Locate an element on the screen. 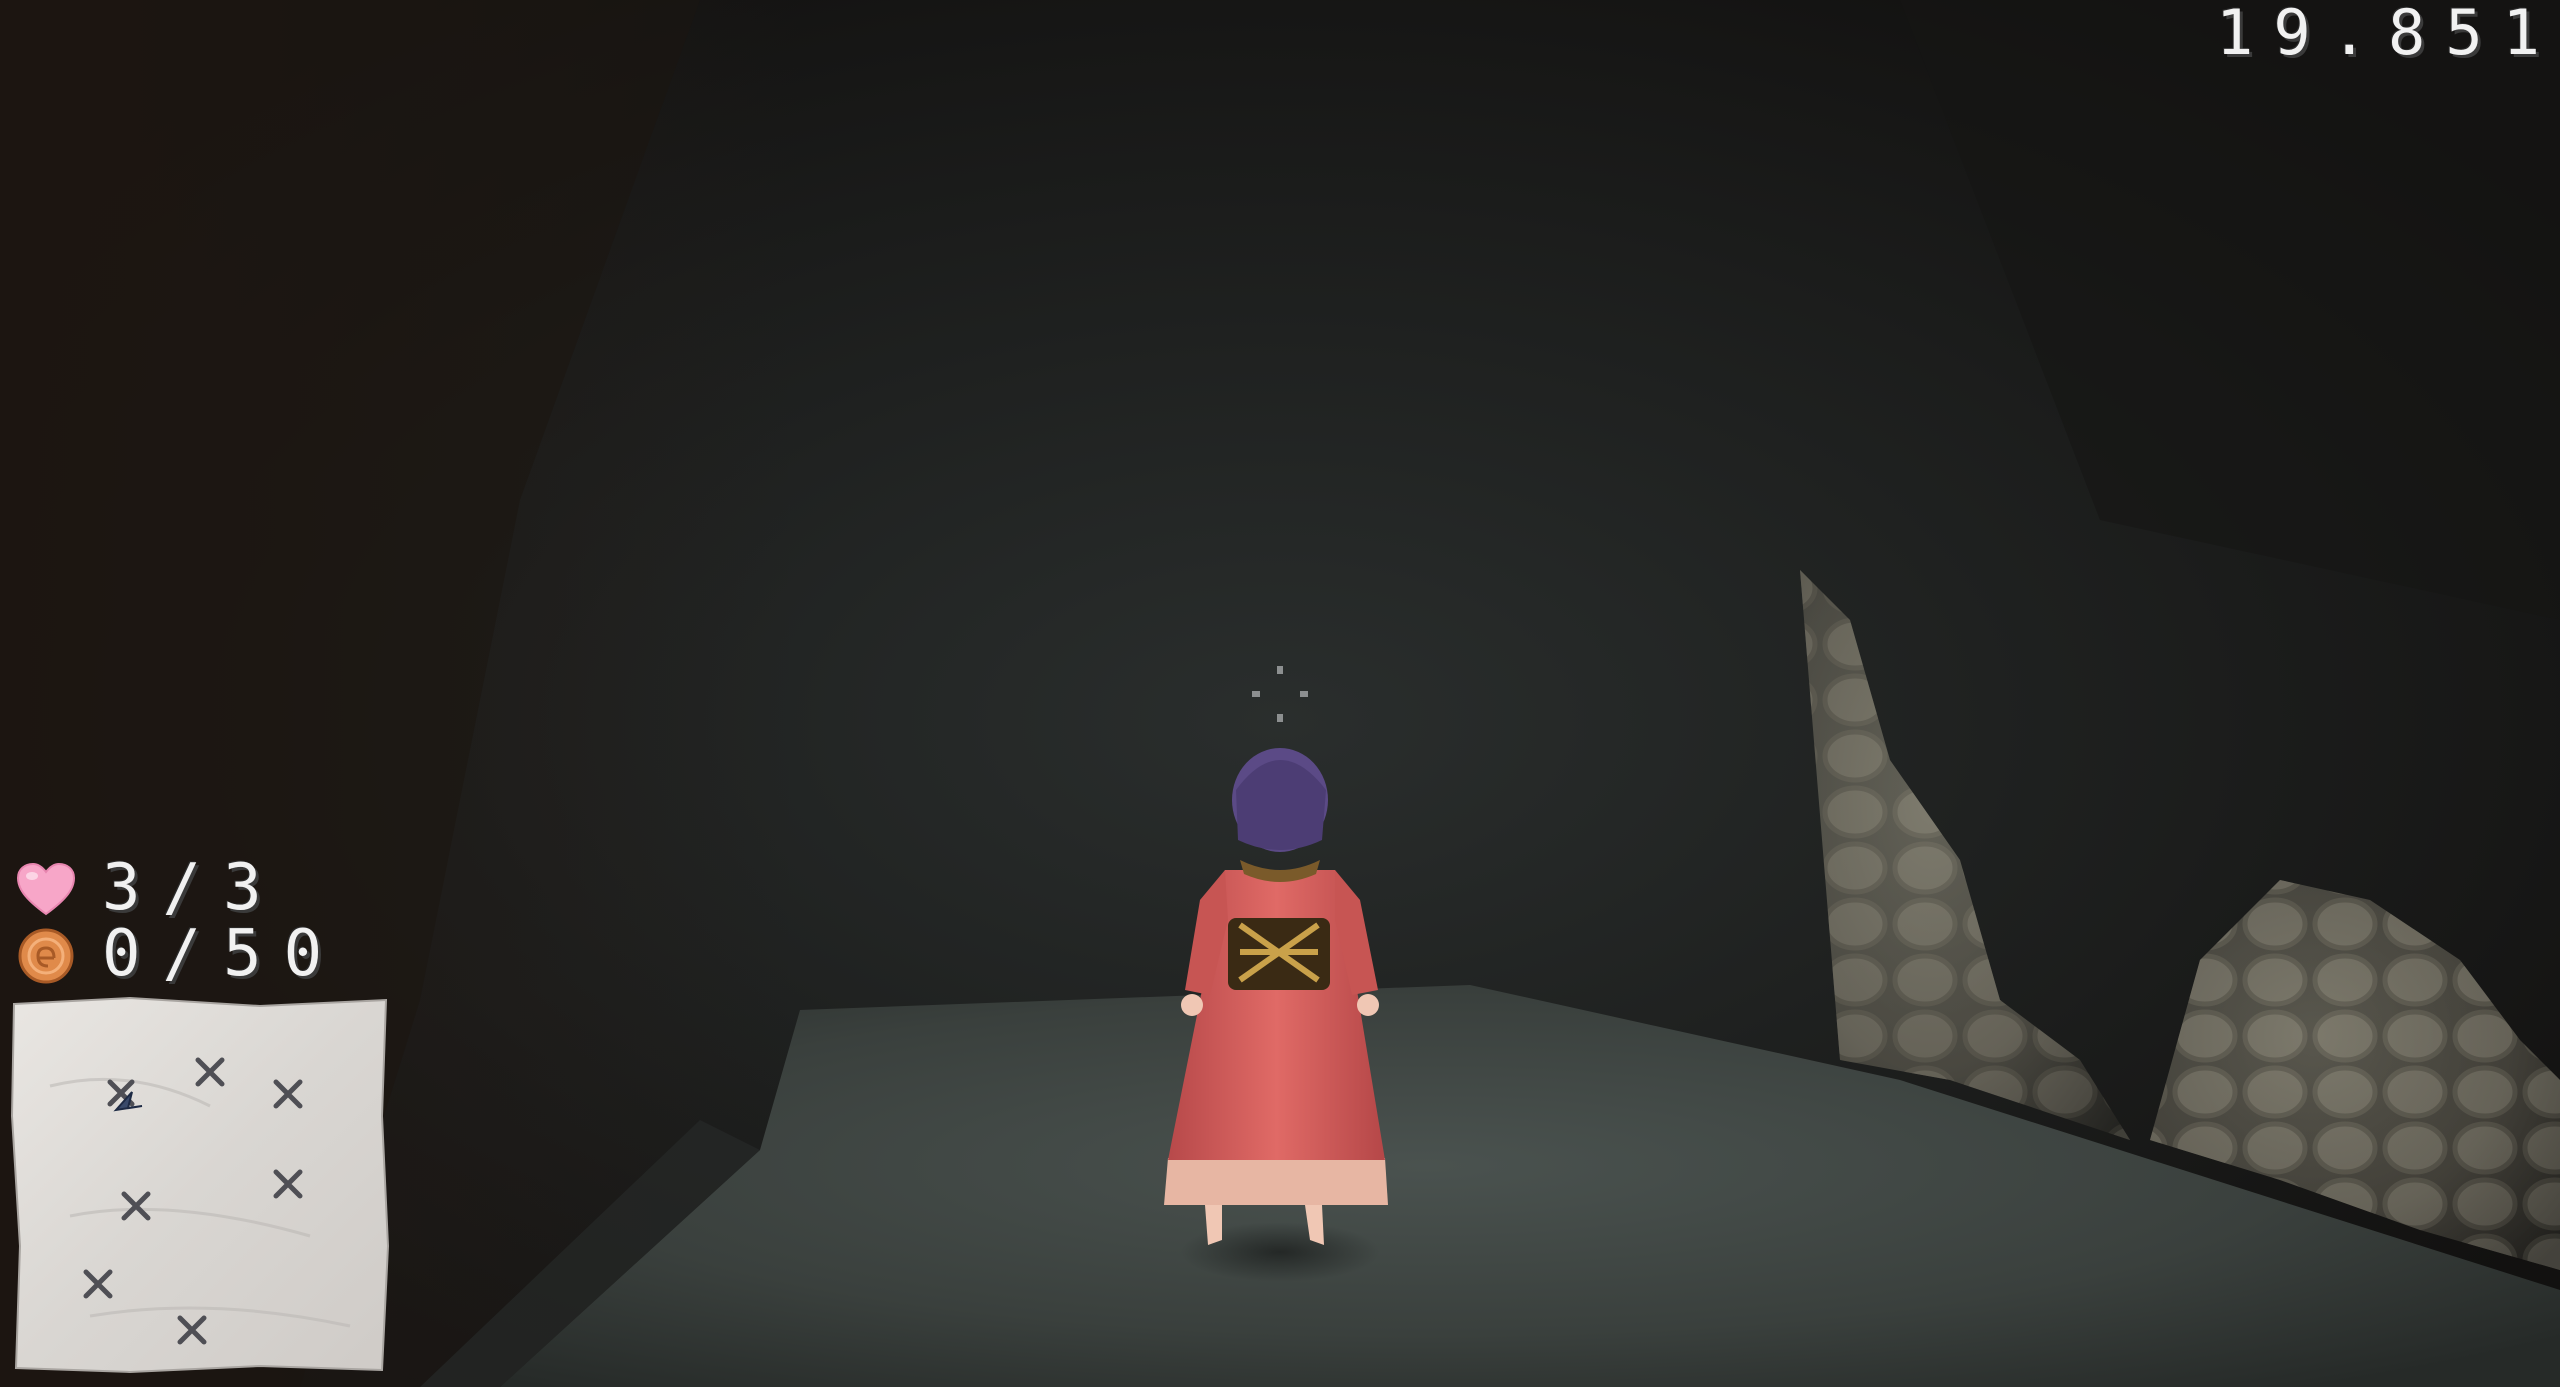 This screenshot has width=2560, height=1387. minimap is located at coordinates (200, 1185).